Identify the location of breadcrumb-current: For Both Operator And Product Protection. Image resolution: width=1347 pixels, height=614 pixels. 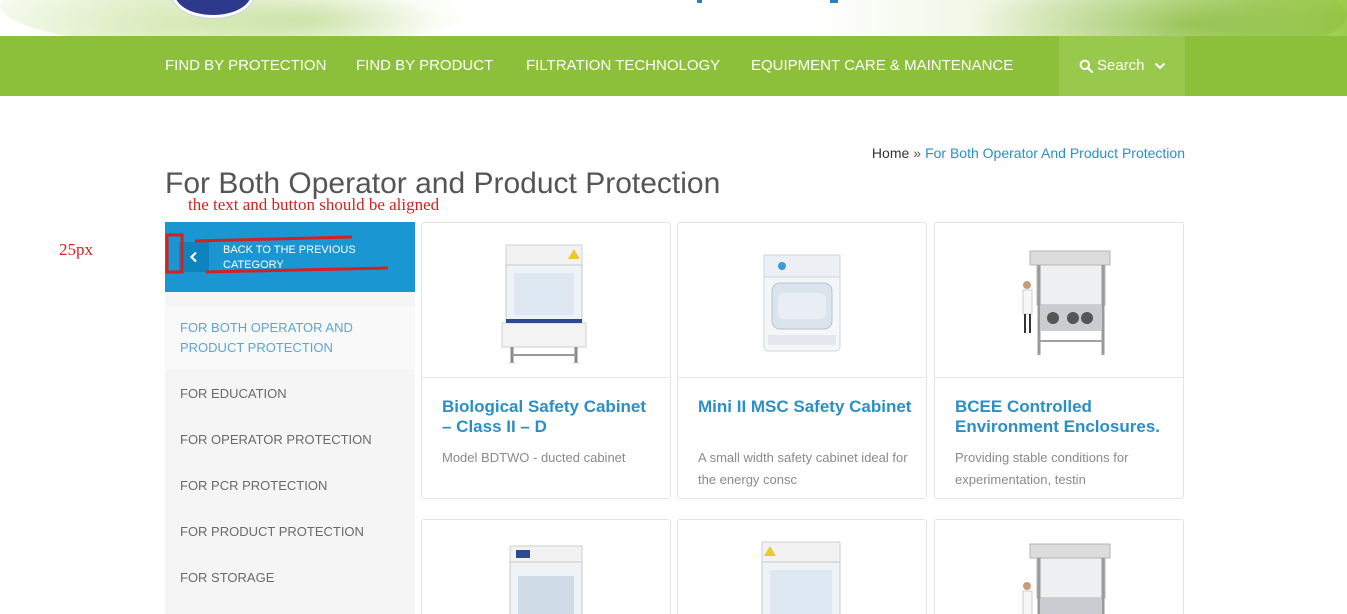
(1055, 153).